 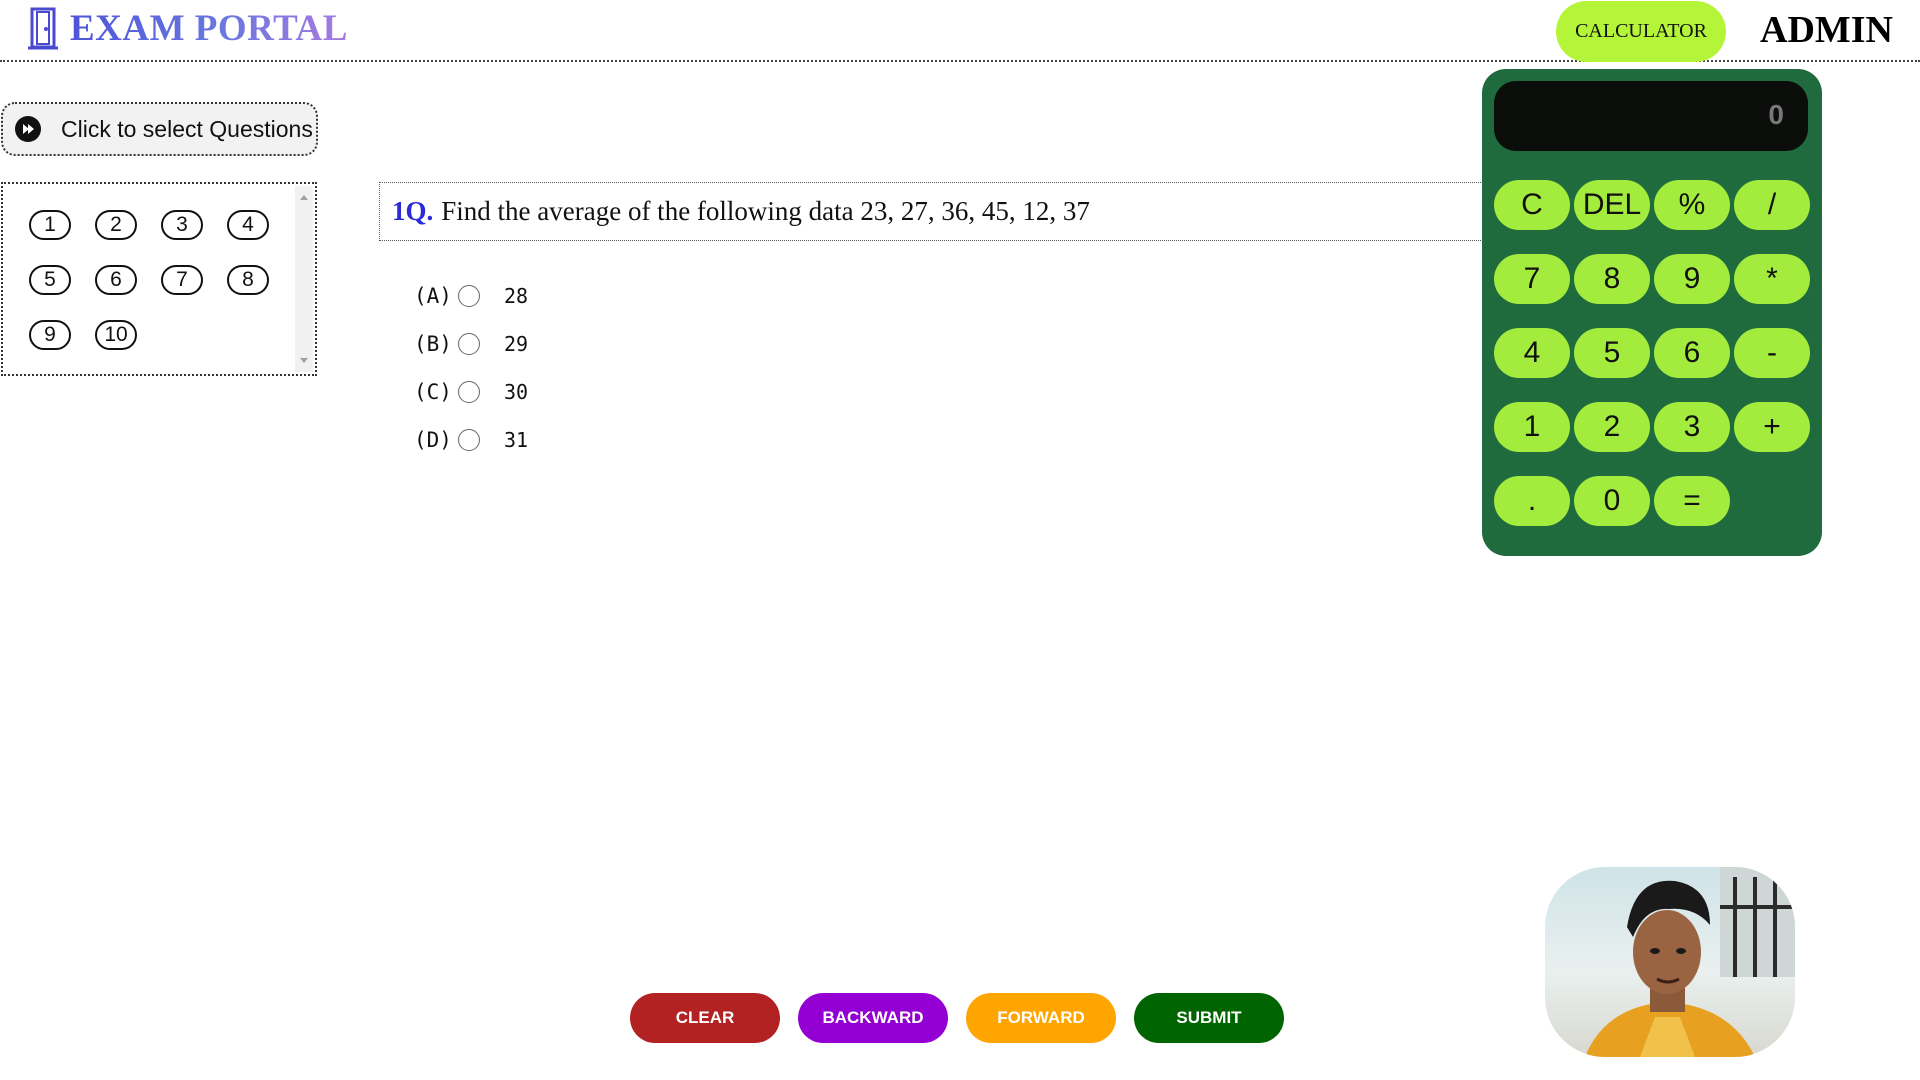 I want to click on option-letter: (C), so click(x=433, y=392).